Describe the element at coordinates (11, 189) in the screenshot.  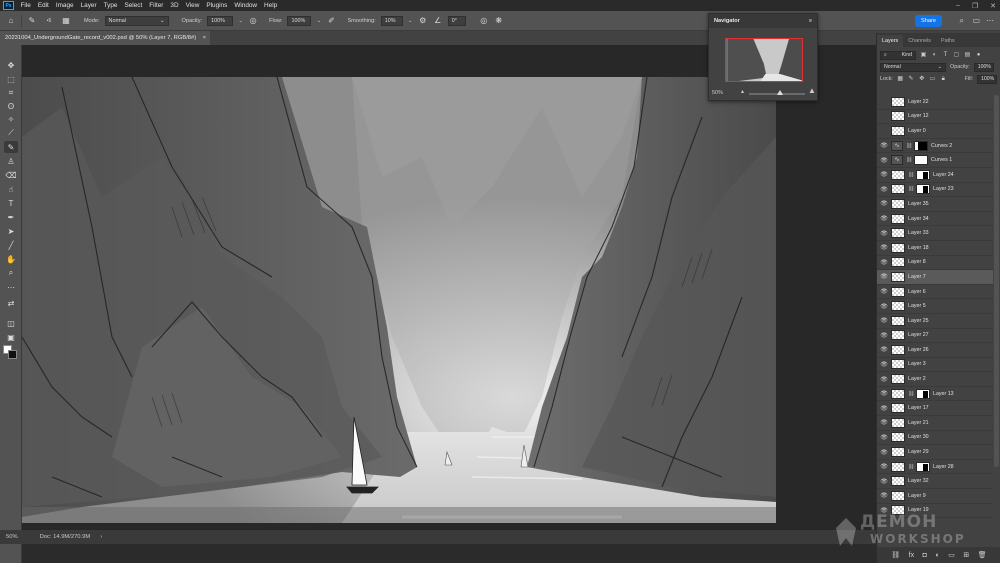
I see `smudge-tool-icon: ☝` at that location.